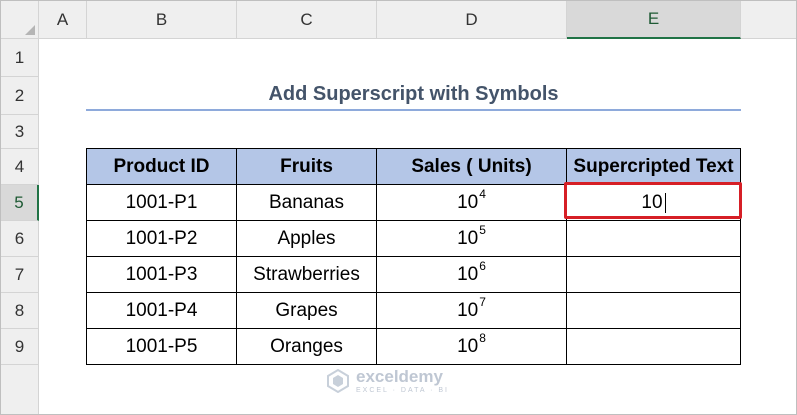 The height and width of the screenshot is (415, 797). Describe the element at coordinates (162, 347) in the screenshot. I see `cell-product-id: 1001-P5` at that location.